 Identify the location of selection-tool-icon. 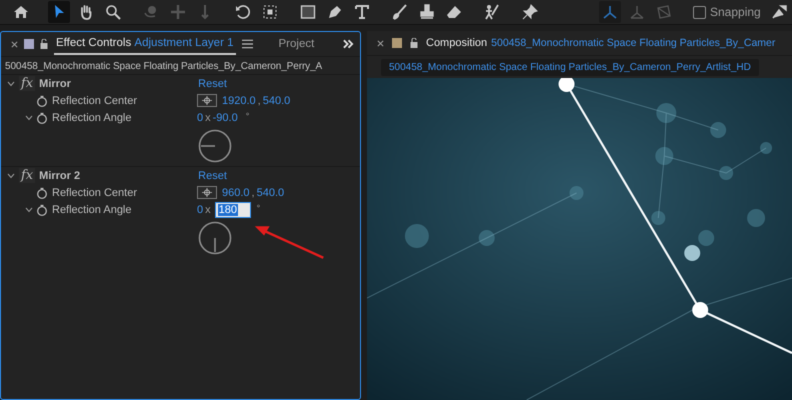
(59, 12).